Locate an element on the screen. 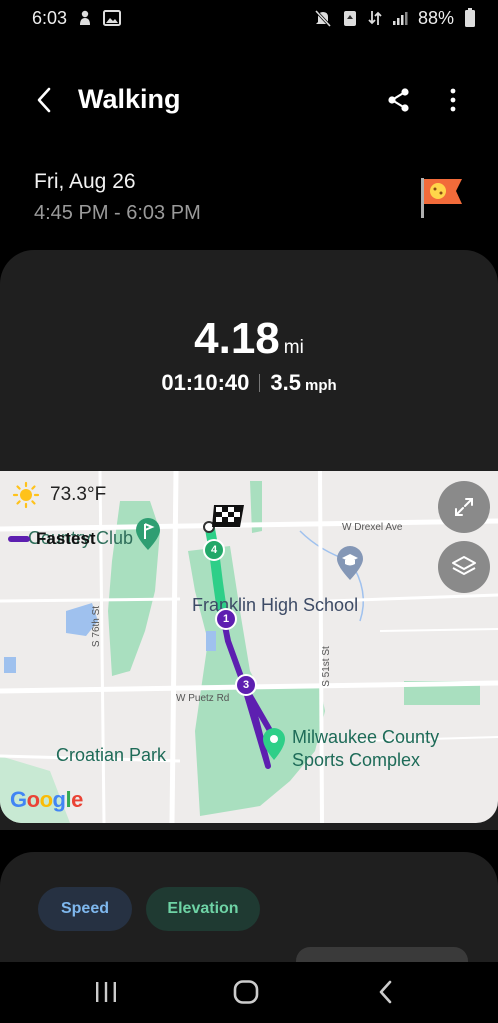 Image resolution: width=498 pixels, height=1023 pixels. school-poi-icon is located at coordinates (350, 563).